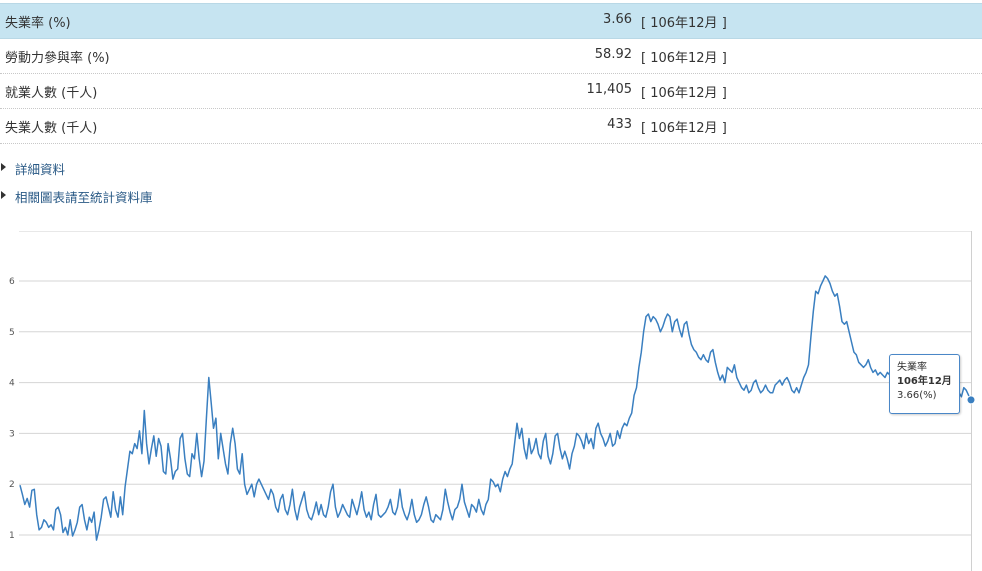  Describe the element at coordinates (51, 128) in the screenshot. I see `stat-label: 失業人數 (千人)` at that location.